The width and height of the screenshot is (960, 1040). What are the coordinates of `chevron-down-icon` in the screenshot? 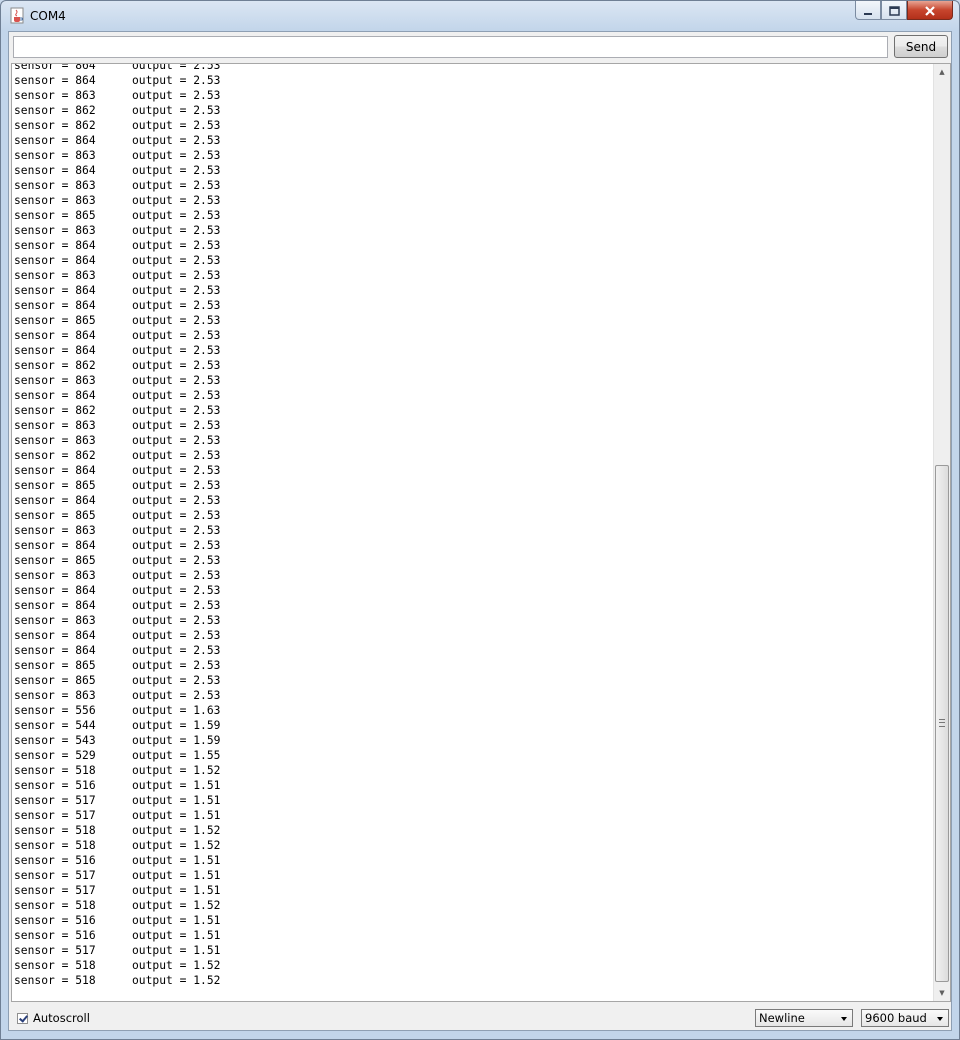 It's located at (844, 1019).